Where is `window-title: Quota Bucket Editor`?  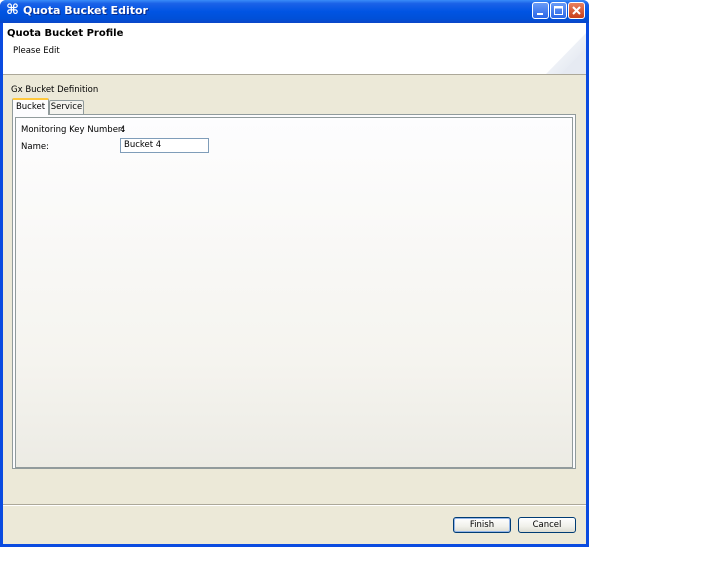 window-title: Quota Bucket Editor is located at coordinates (85, 10).